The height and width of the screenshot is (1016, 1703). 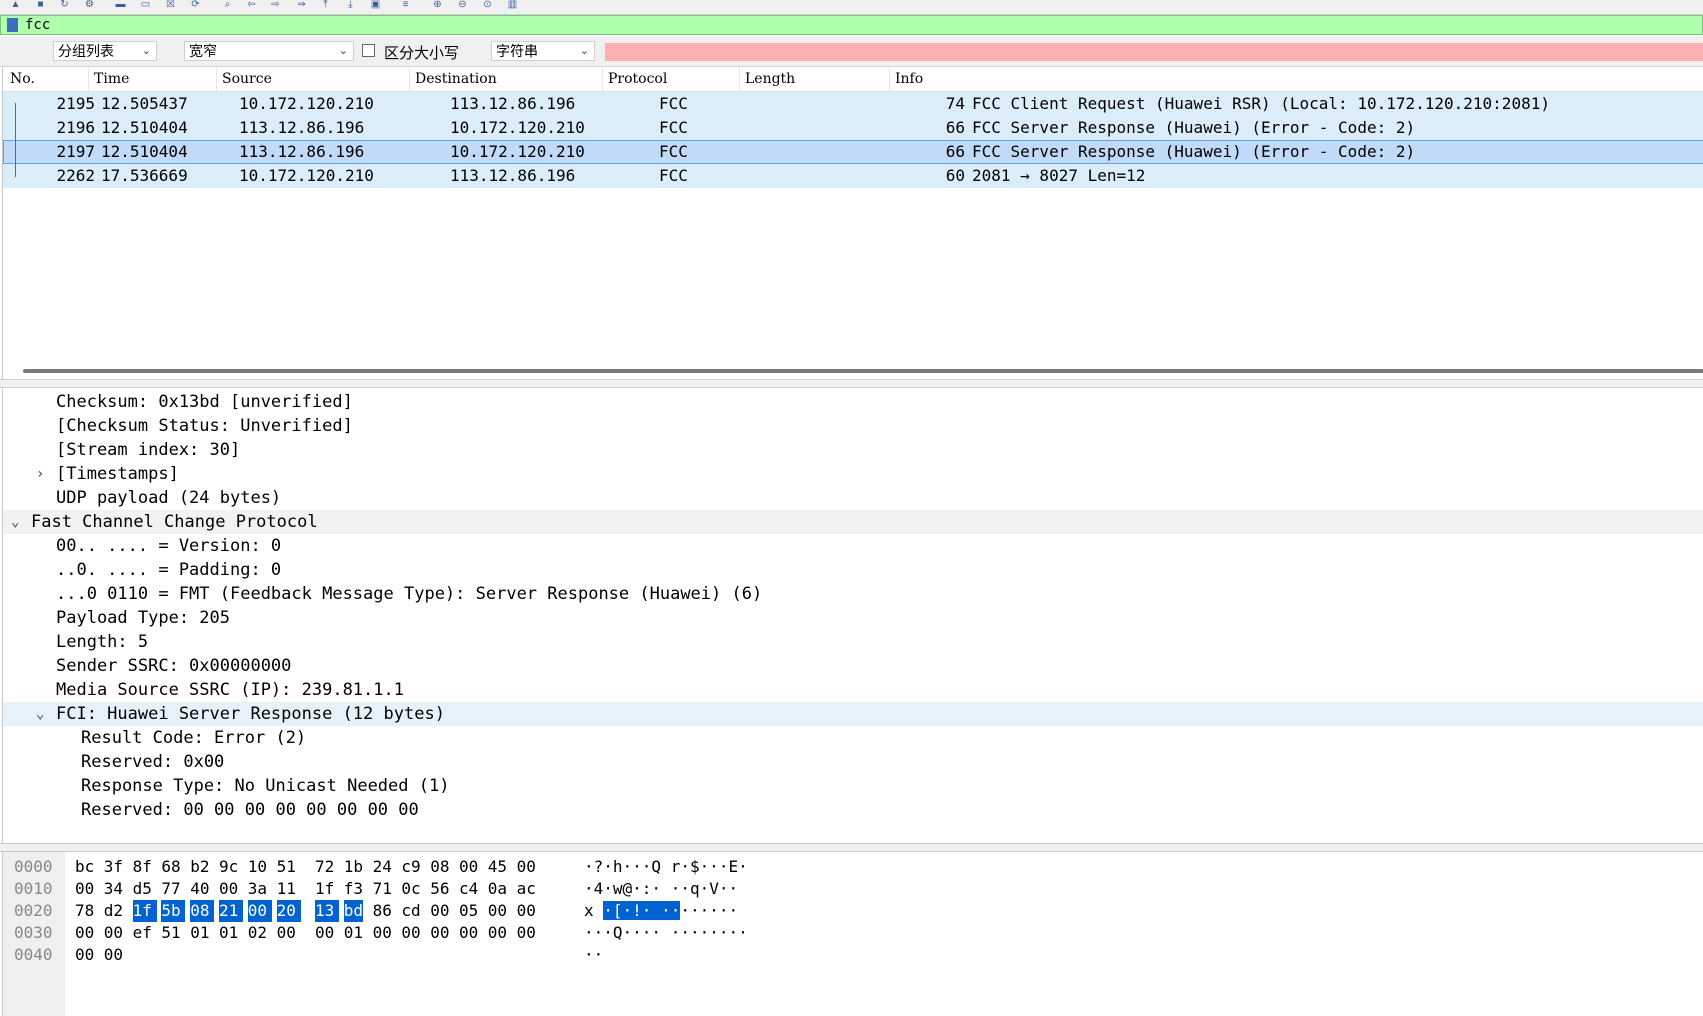 What do you see at coordinates (350, 5) in the screenshot?
I see `last-packet-icon: ⤓` at bounding box center [350, 5].